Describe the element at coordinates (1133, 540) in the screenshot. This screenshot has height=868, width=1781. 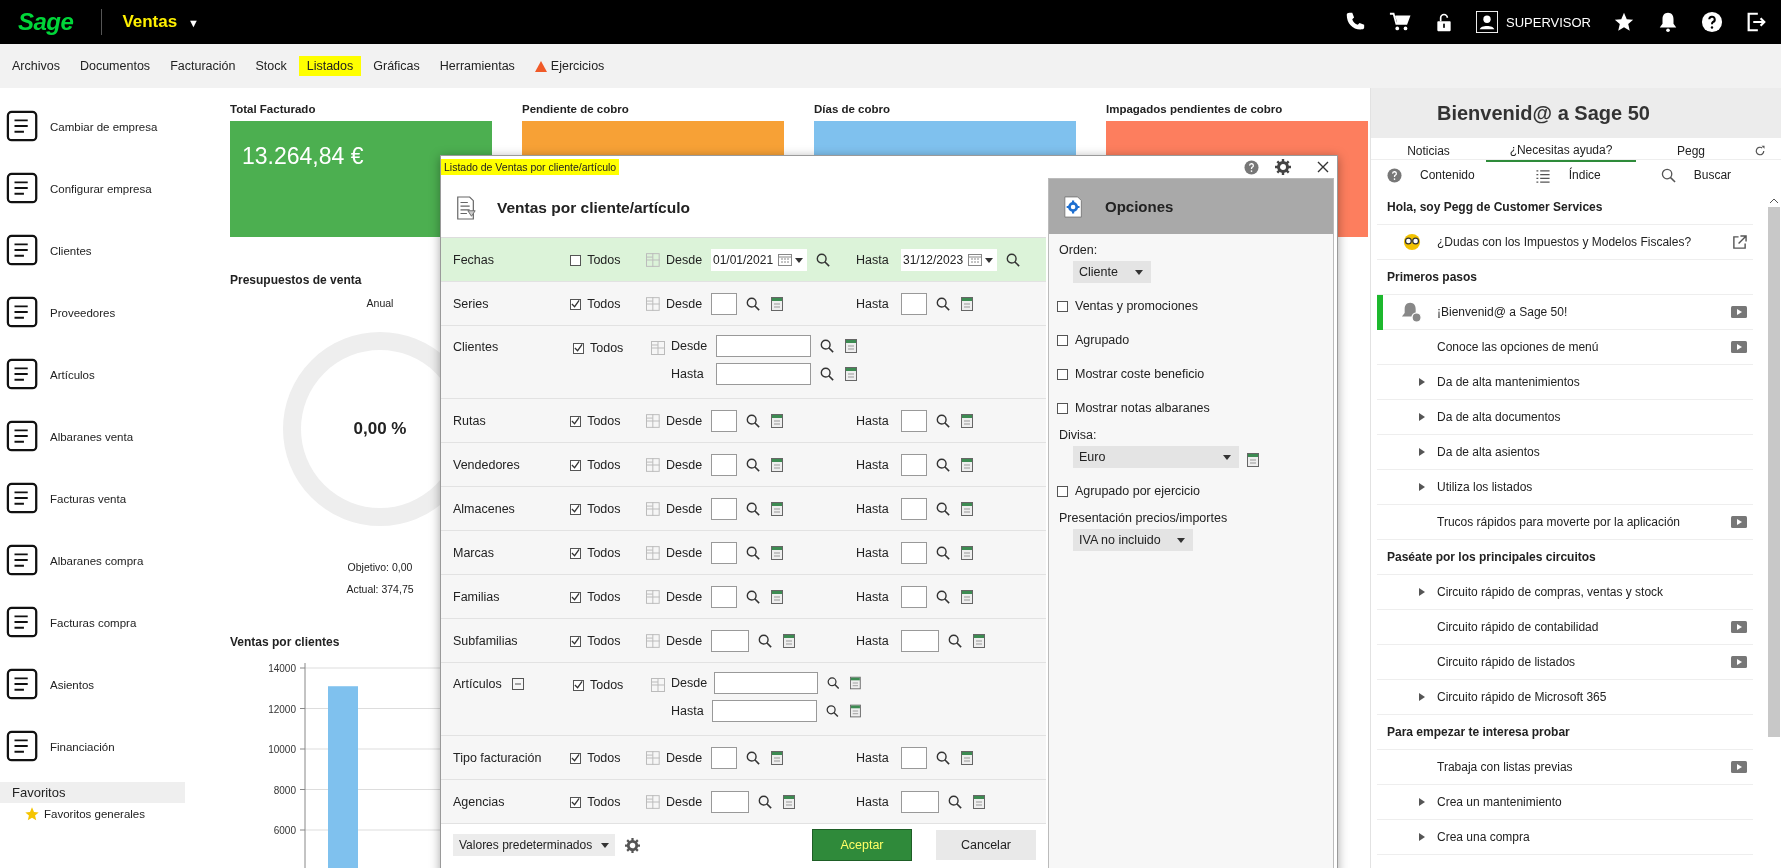
I see `select-dropdown: IVA no incluido` at that location.